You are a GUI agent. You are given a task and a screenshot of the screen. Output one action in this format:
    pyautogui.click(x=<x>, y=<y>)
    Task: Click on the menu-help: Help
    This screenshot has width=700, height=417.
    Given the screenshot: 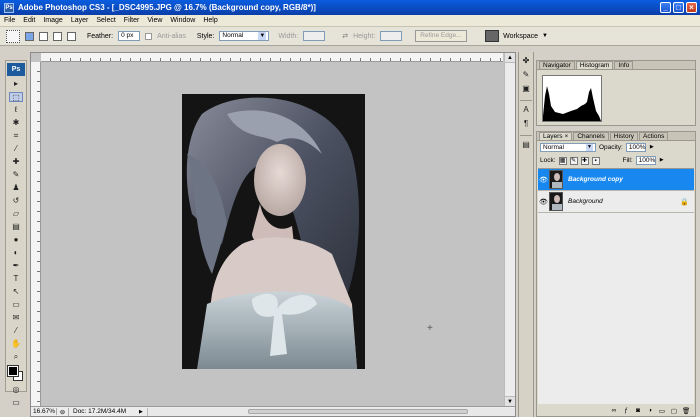 What is the action you would take?
    pyautogui.click(x=210, y=20)
    